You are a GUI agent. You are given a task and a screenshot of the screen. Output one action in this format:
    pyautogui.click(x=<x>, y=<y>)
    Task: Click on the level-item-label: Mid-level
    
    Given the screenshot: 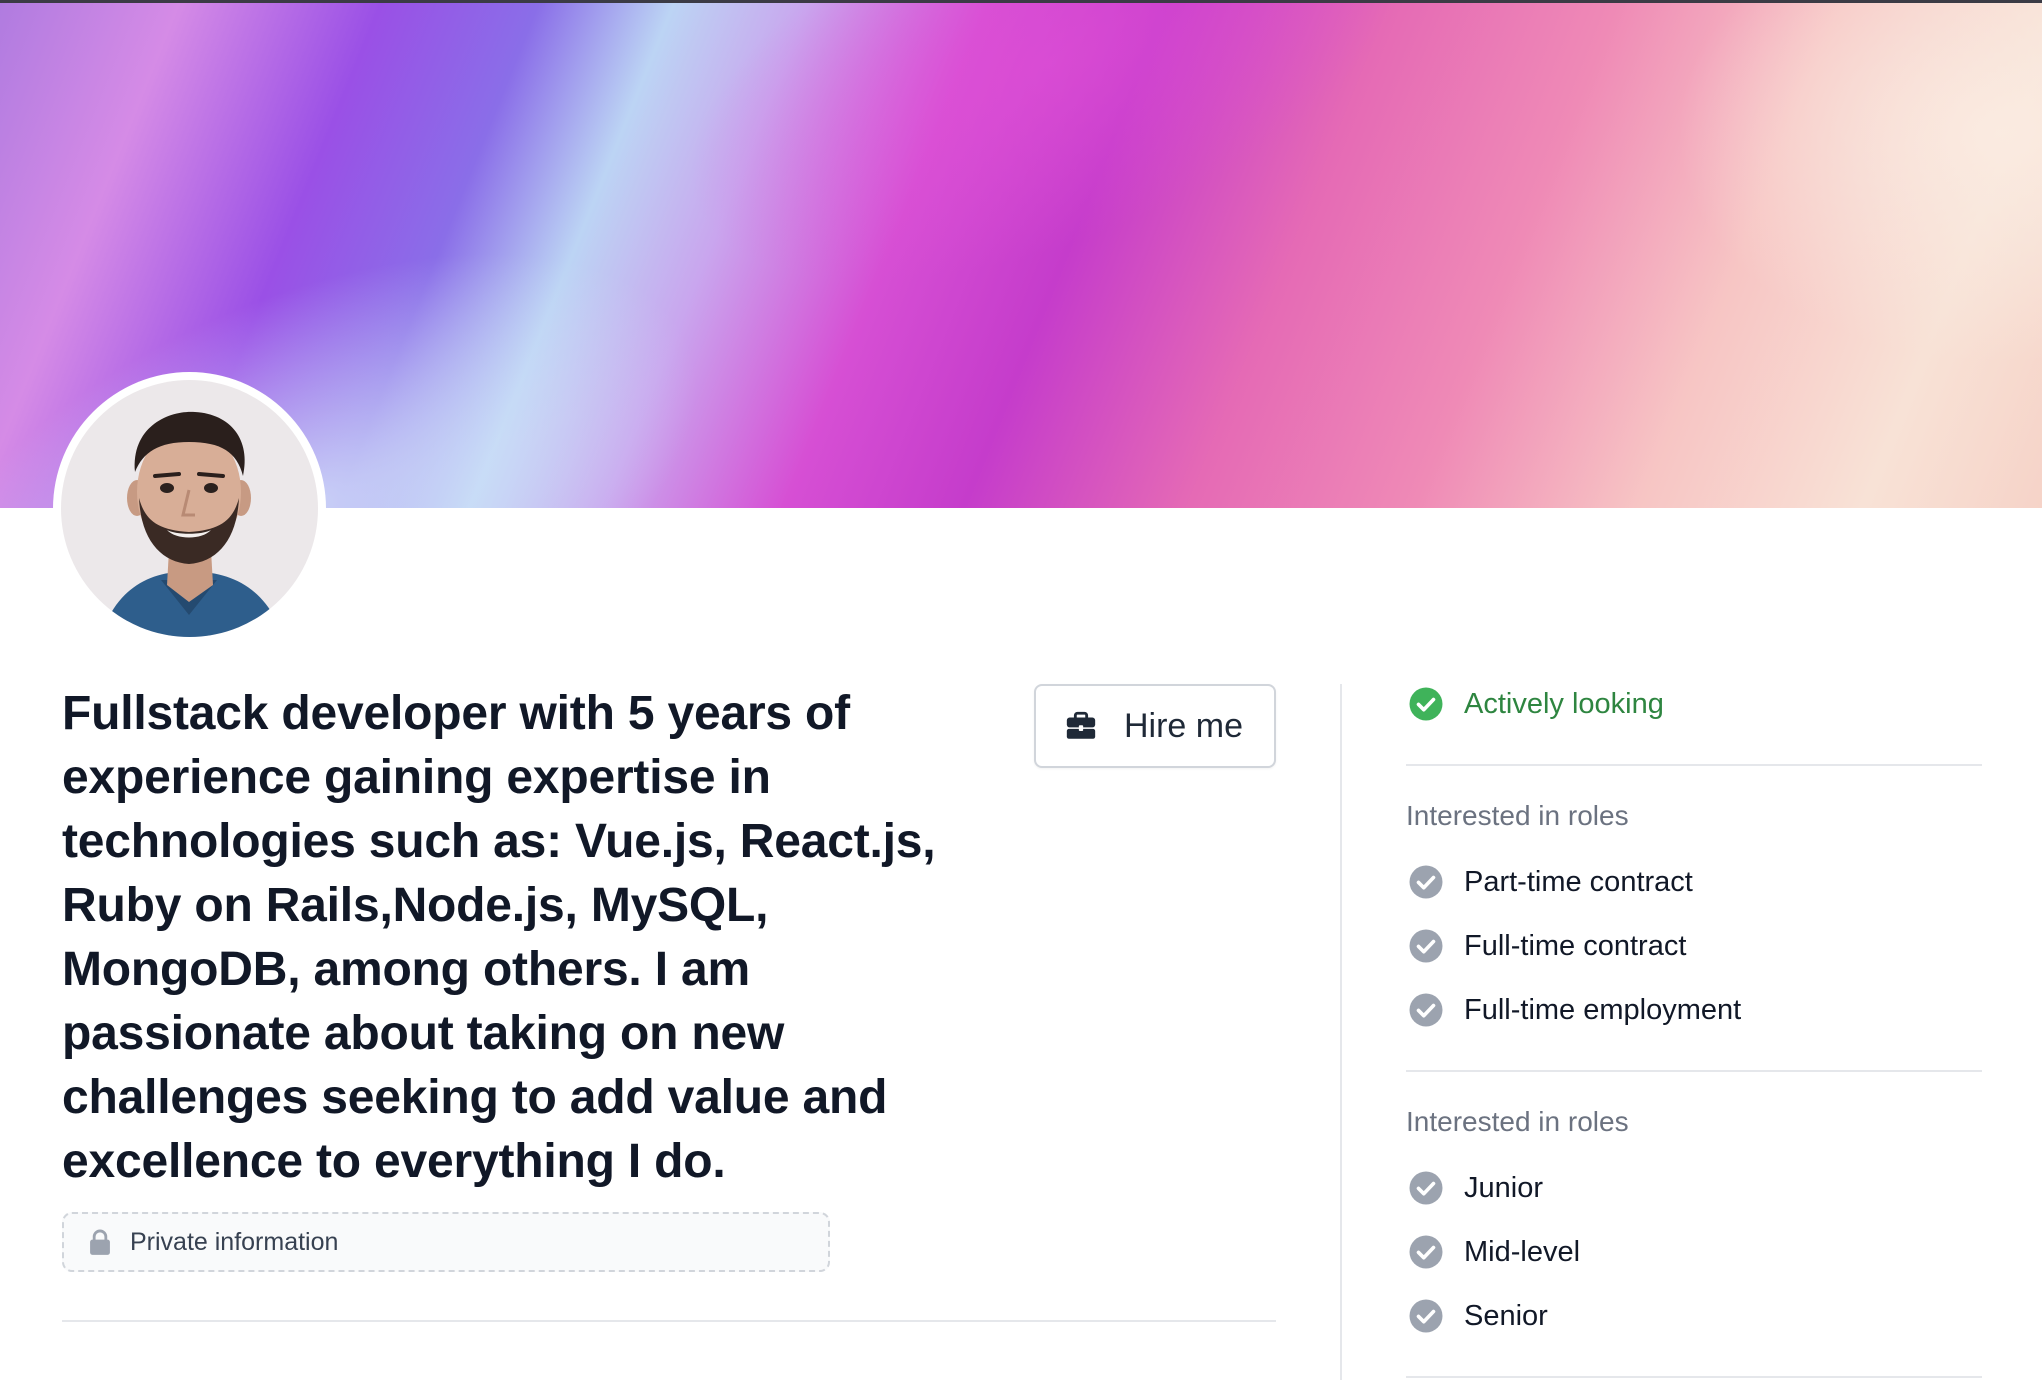 What is the action you would take?
    pyautogui.click(x=1522, y=1251)
    